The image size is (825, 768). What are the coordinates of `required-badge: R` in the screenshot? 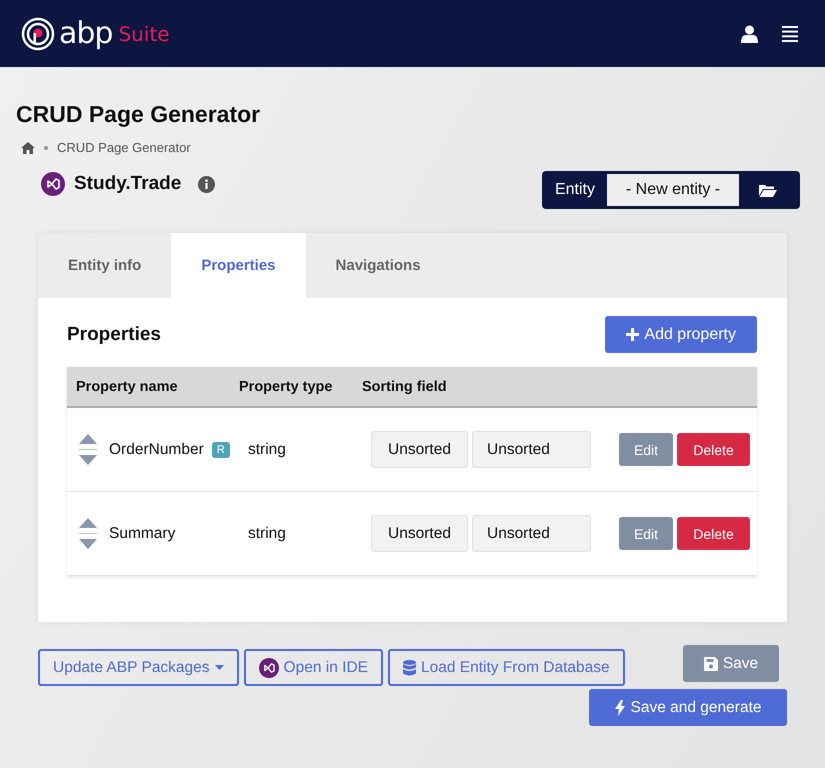 It's located at (221, 450).